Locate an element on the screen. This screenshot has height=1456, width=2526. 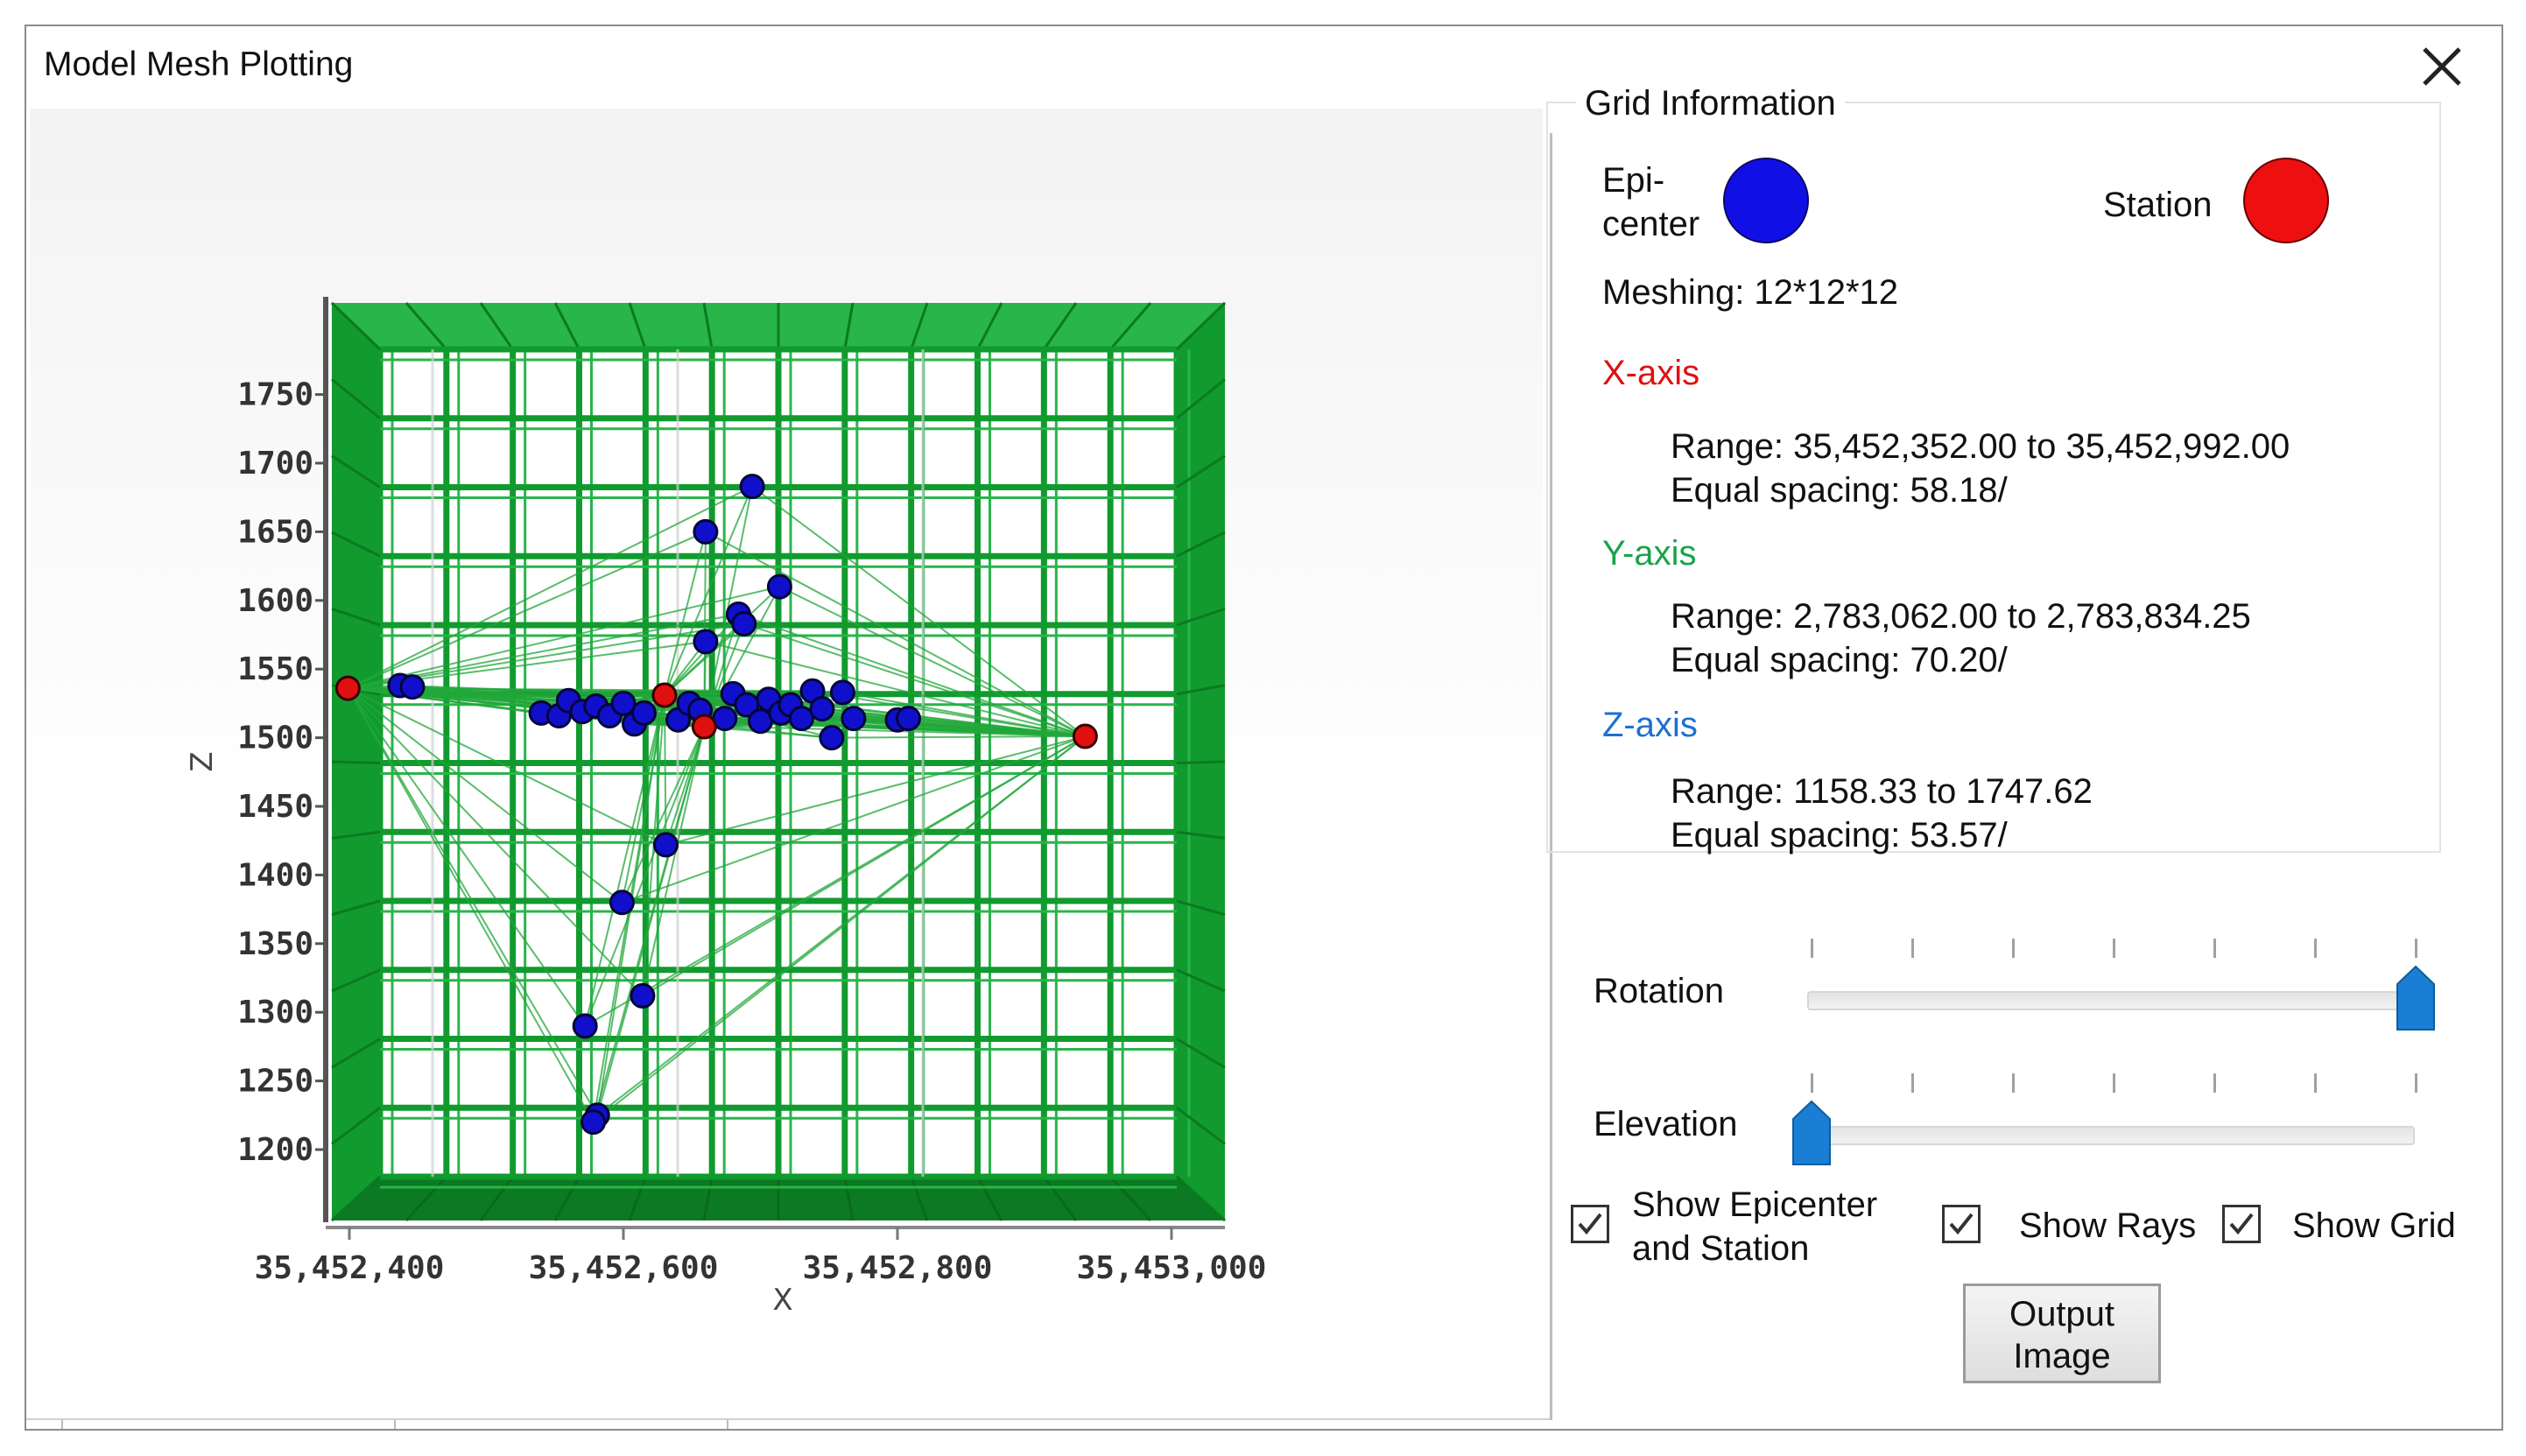
close-button is located at coordinates (2442, 67).